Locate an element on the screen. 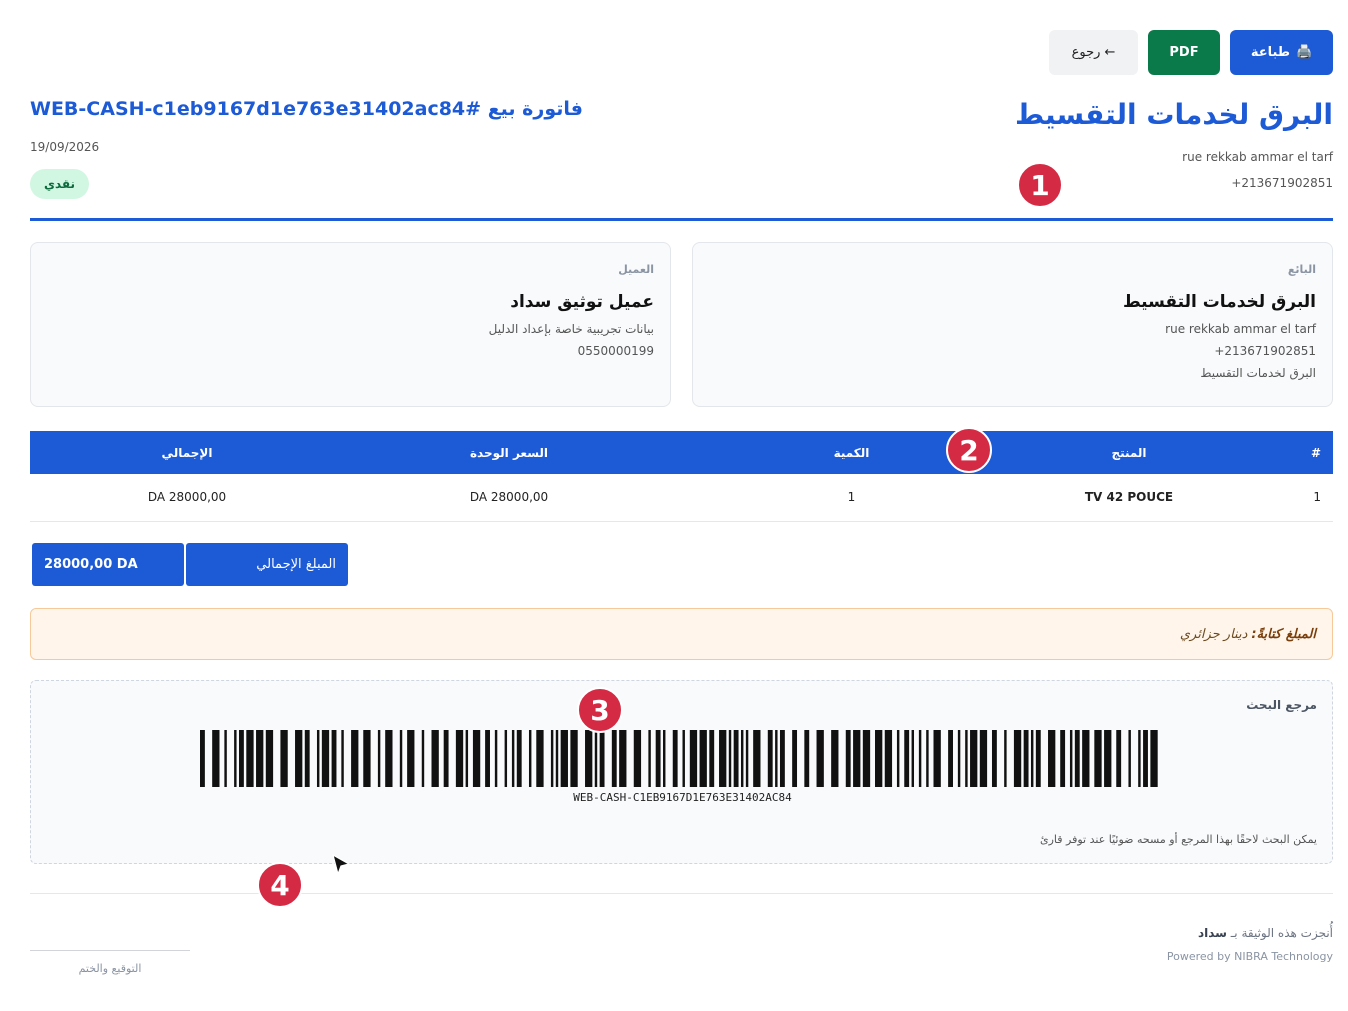 The width and height of the screenshot is (1348, 1011). print-button: 🖨️ طباعة is located at coordinates (1281, 52).